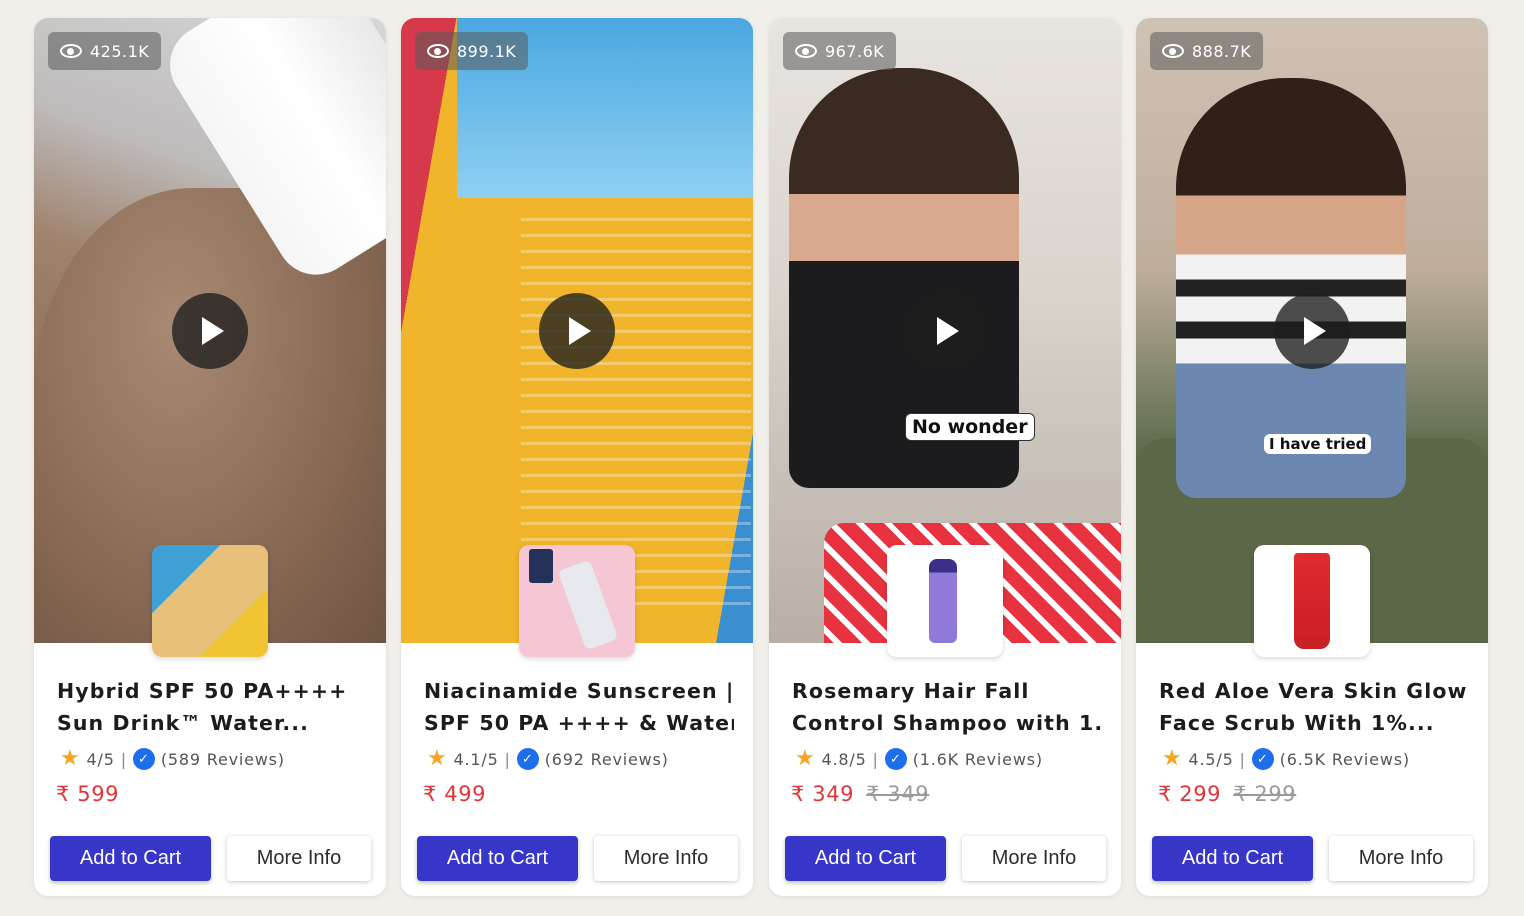 This screenshot has height=916, width=1524. I want to click on product-title-line: Hybrid SPF 50 PA++++, so click(202, 691).